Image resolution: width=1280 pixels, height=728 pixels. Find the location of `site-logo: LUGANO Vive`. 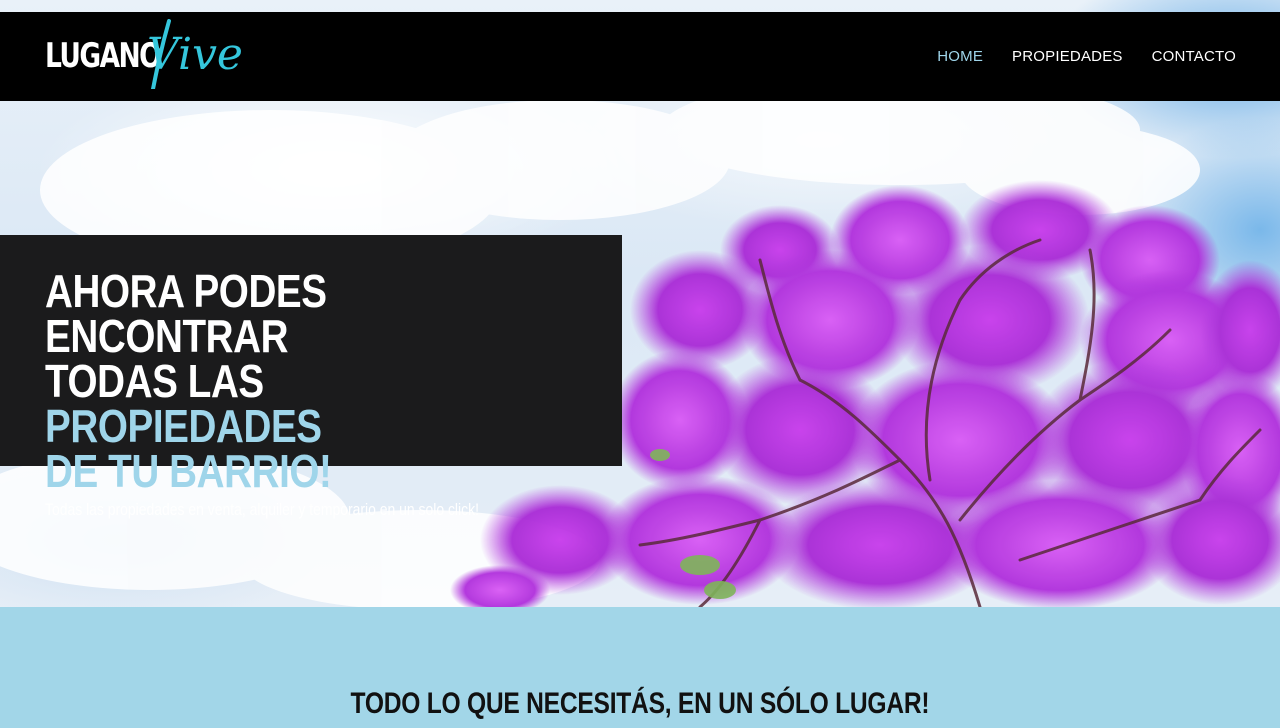

site-logo: LUGANO Vive is located at coordinates (144, 53).